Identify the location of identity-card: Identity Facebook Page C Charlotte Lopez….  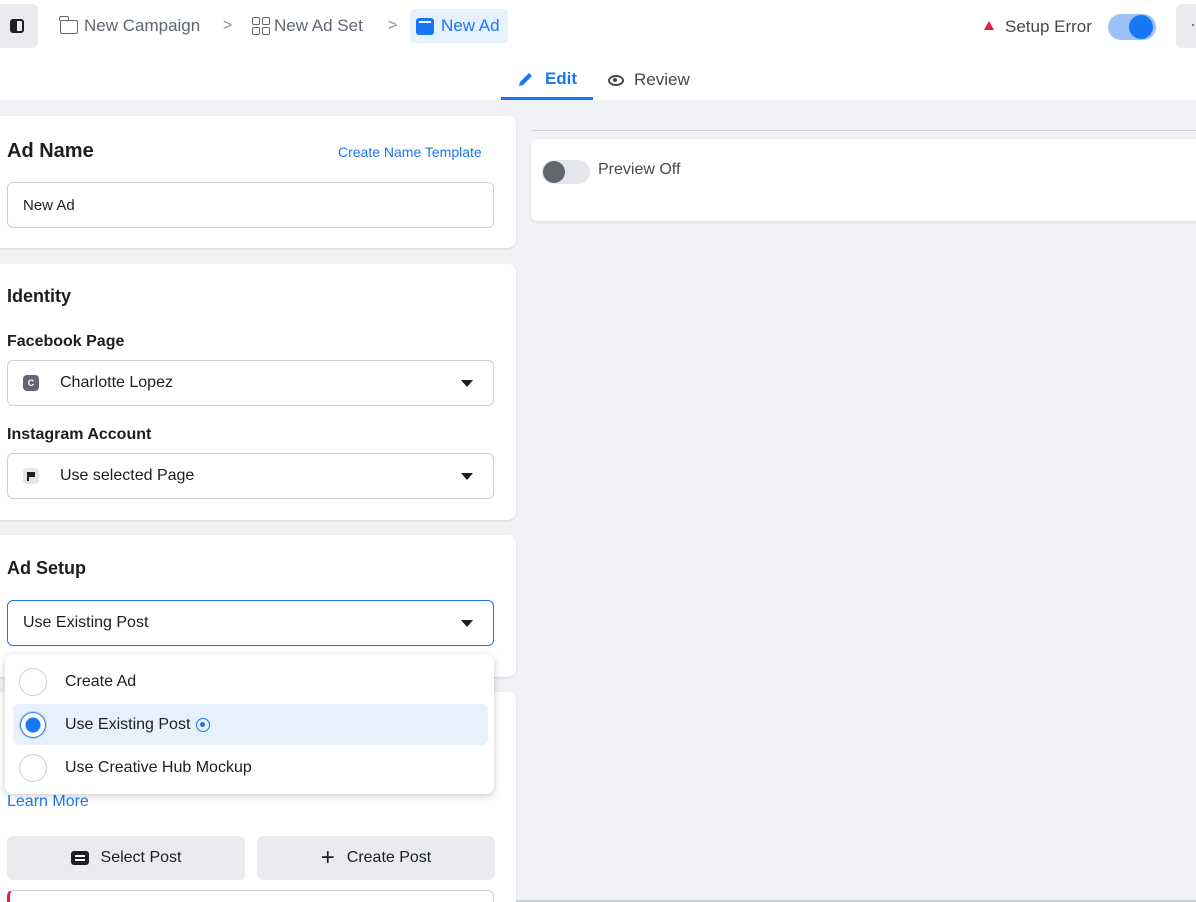
(258, 392).